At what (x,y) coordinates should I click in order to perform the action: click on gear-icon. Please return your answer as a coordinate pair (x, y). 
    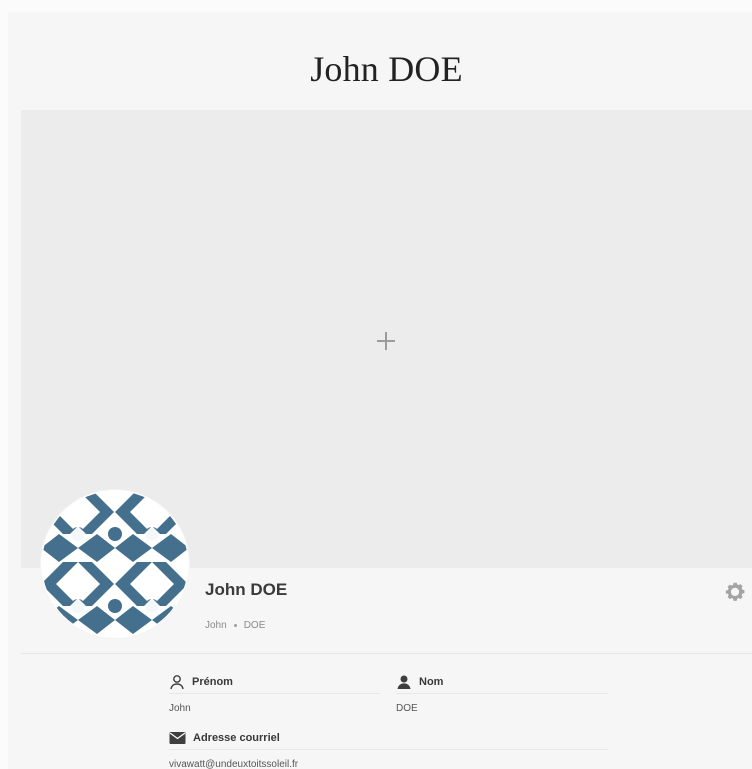
    Looking at the image, I should click on (735, 591).